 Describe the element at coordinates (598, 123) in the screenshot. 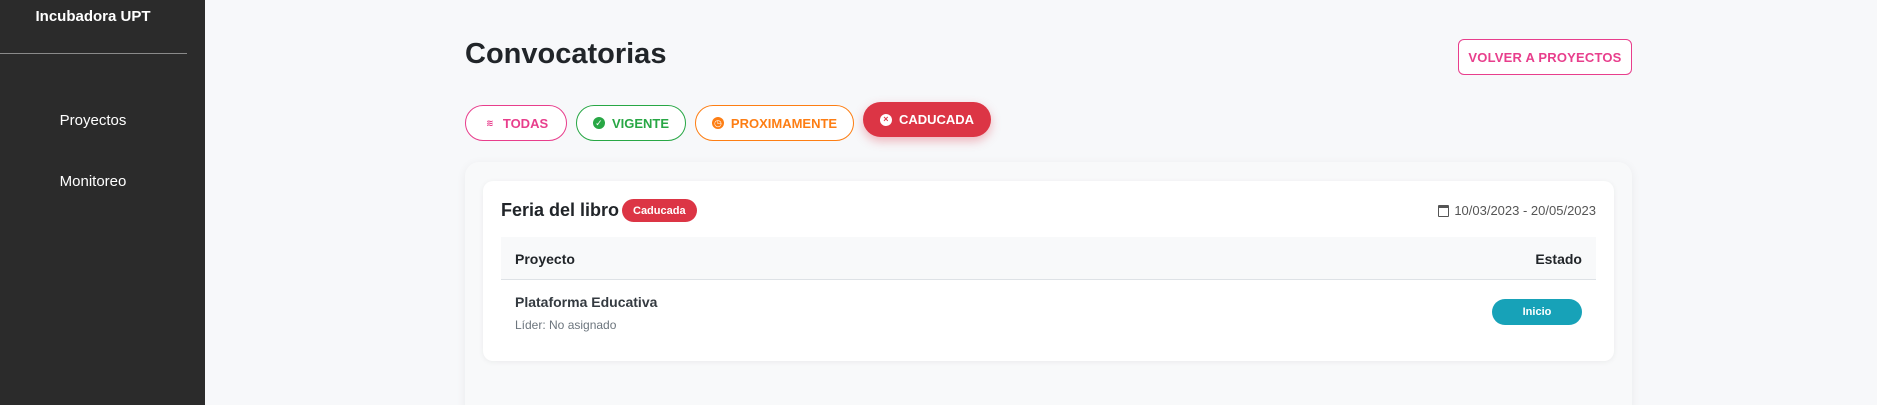

I see `check-circle-icon: ✓` at that location.